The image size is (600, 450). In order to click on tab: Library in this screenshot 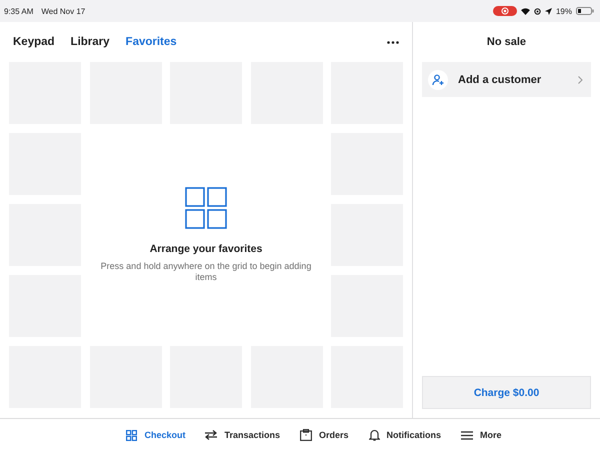, I will do `click(90, 42)`.